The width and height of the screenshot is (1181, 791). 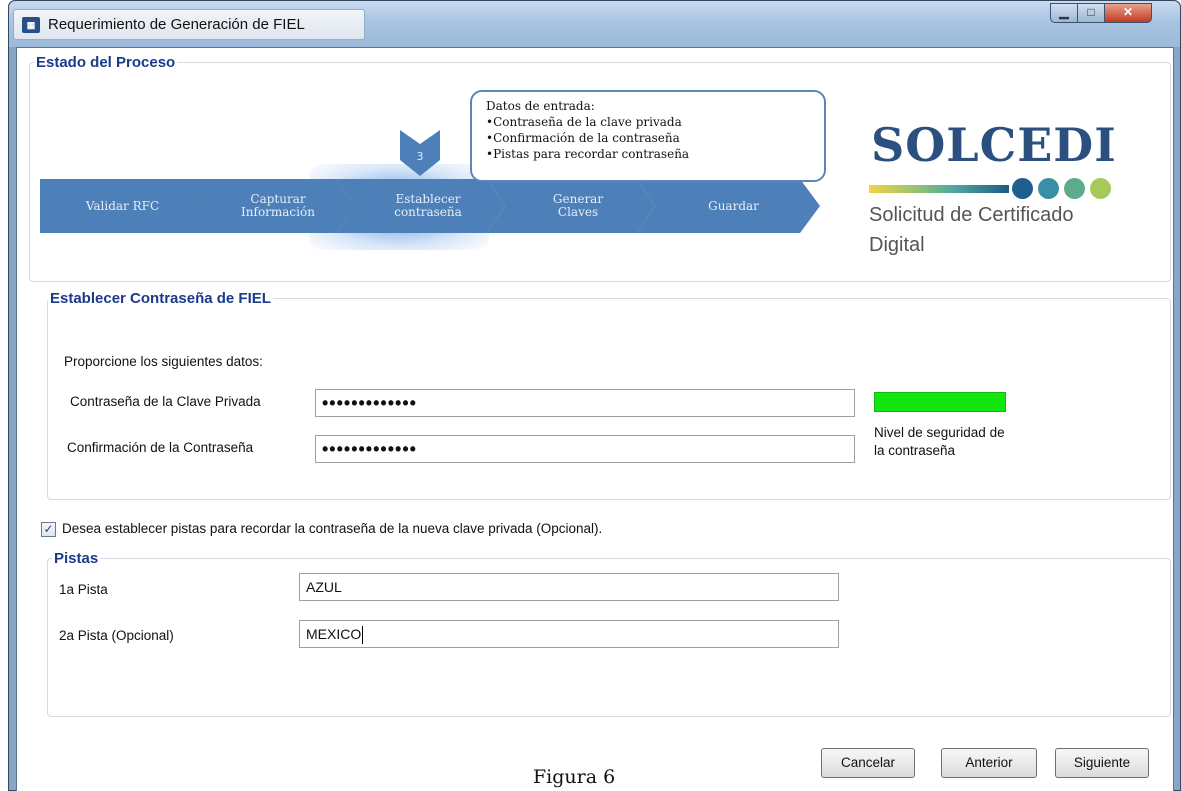 I want to click on strength-label-line1: Nivel de seguridad de, so click(x=939, y=432).